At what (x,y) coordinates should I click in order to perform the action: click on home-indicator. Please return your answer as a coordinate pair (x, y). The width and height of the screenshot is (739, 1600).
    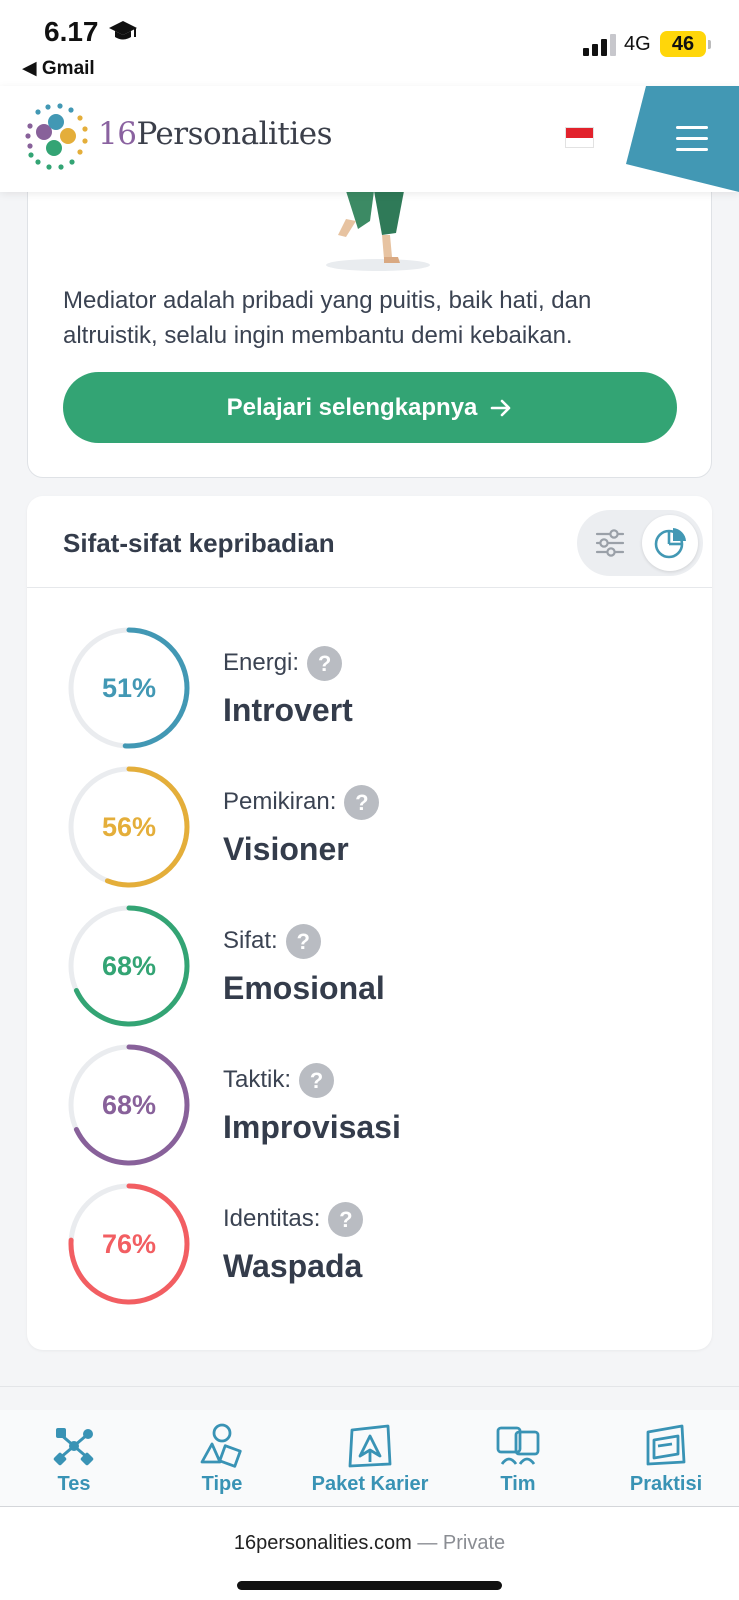
    Looking at the image, I should click on (369, 1585).